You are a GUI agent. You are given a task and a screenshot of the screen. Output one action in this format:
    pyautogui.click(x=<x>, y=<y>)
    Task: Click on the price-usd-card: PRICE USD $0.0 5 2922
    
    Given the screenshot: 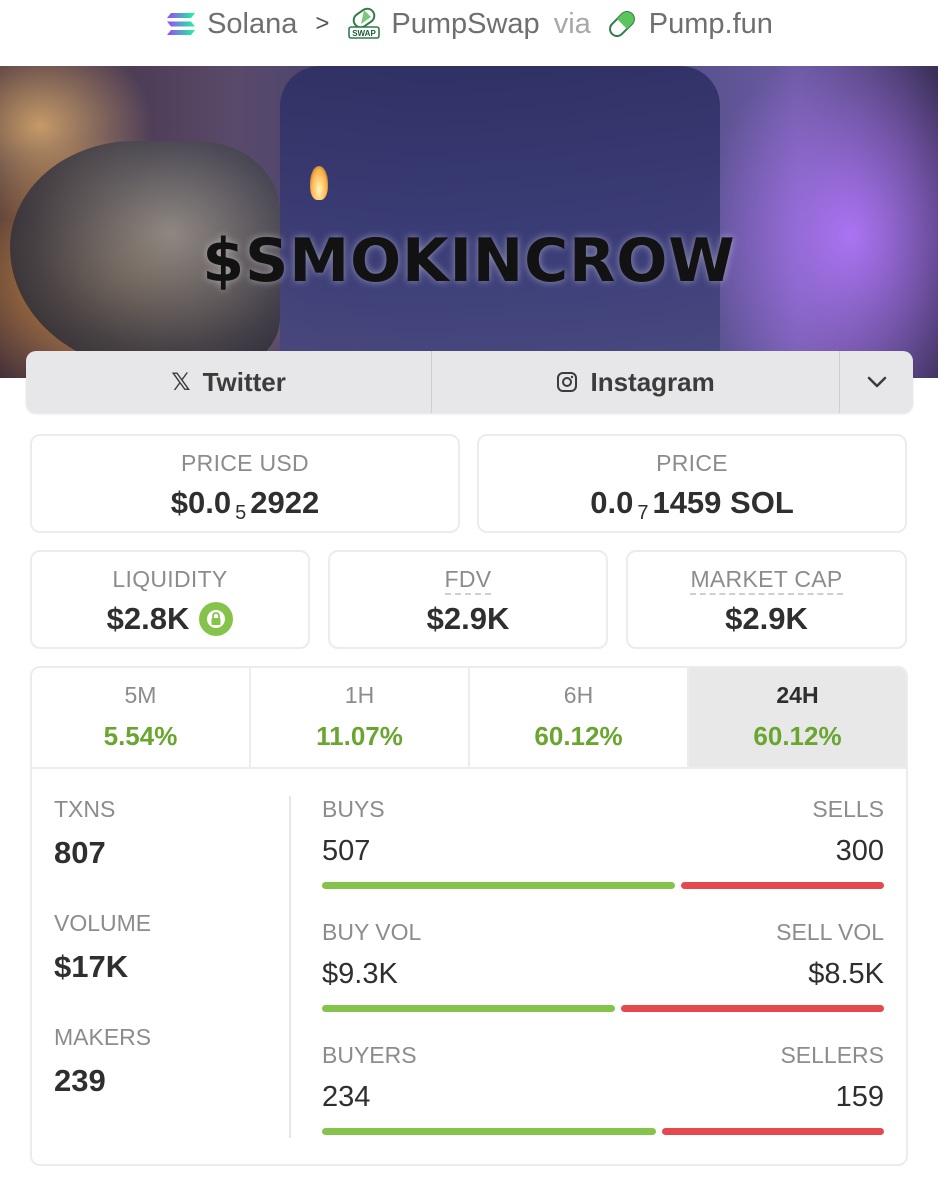 What is the action you would take?
    pyautogui.click(x=245, y=483)
    